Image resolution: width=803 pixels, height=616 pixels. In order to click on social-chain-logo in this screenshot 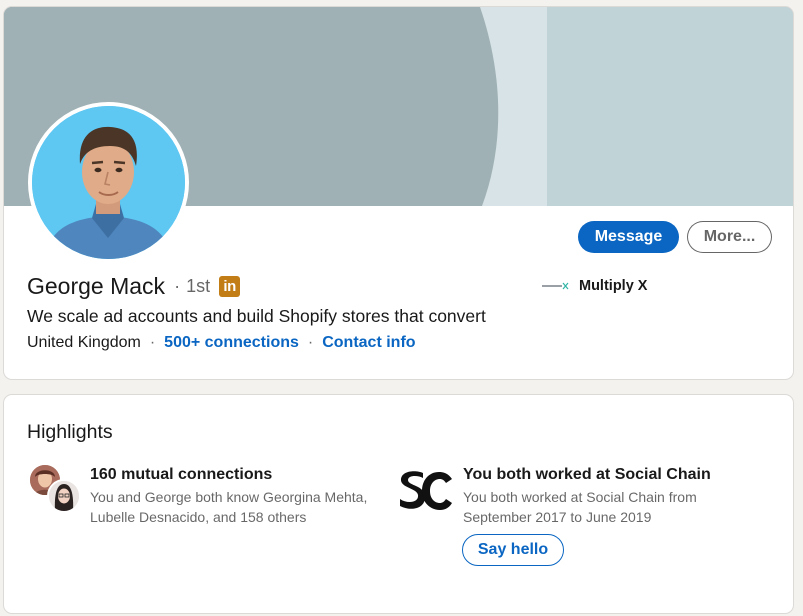, I will do `click(426, 491)`.